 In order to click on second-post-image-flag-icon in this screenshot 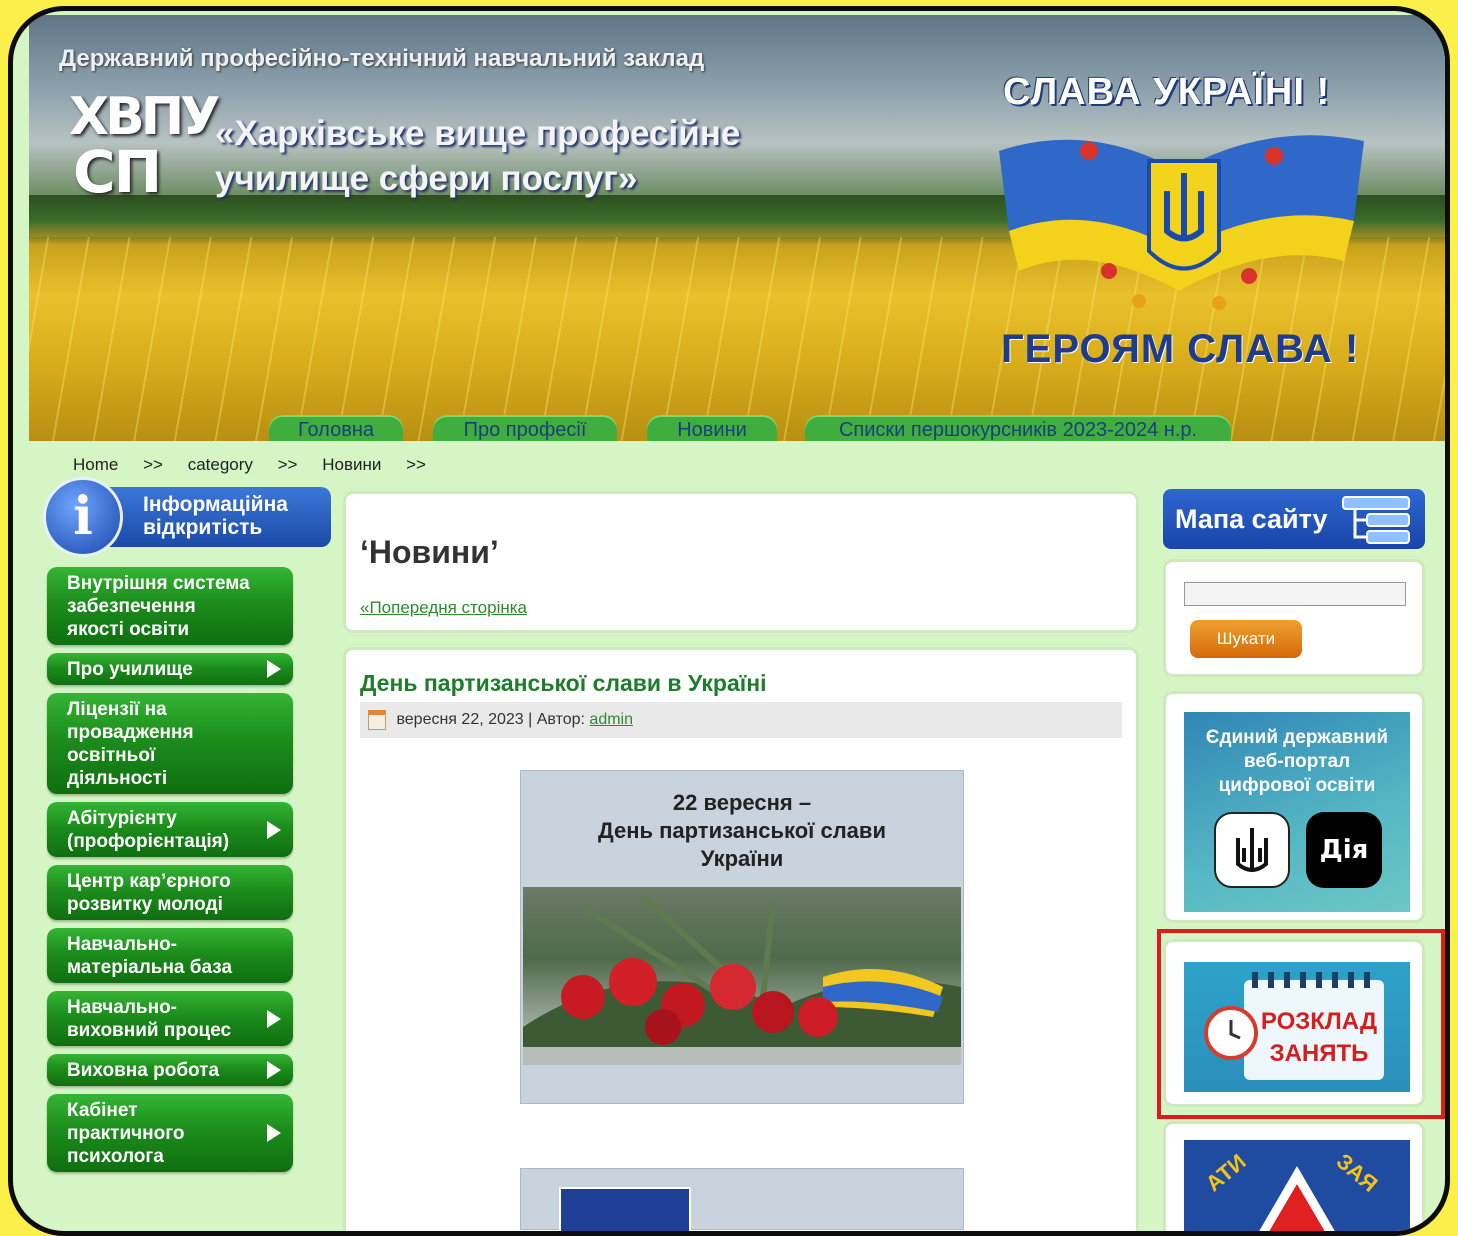, I will do `click(625, 1209)`.